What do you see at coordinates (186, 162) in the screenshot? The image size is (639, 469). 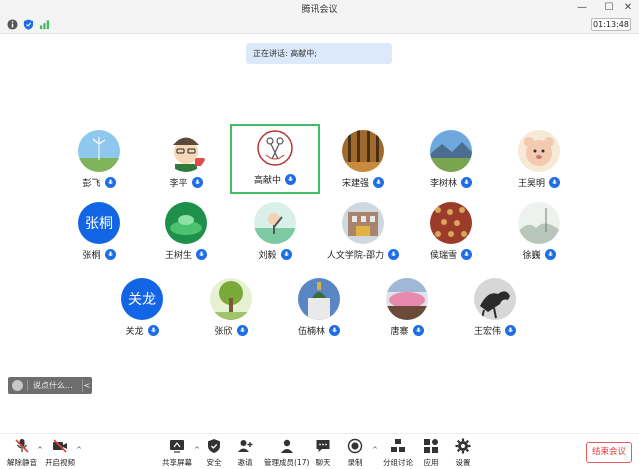 I see `participant-tile: 李平` at bounding box center [186, 162].